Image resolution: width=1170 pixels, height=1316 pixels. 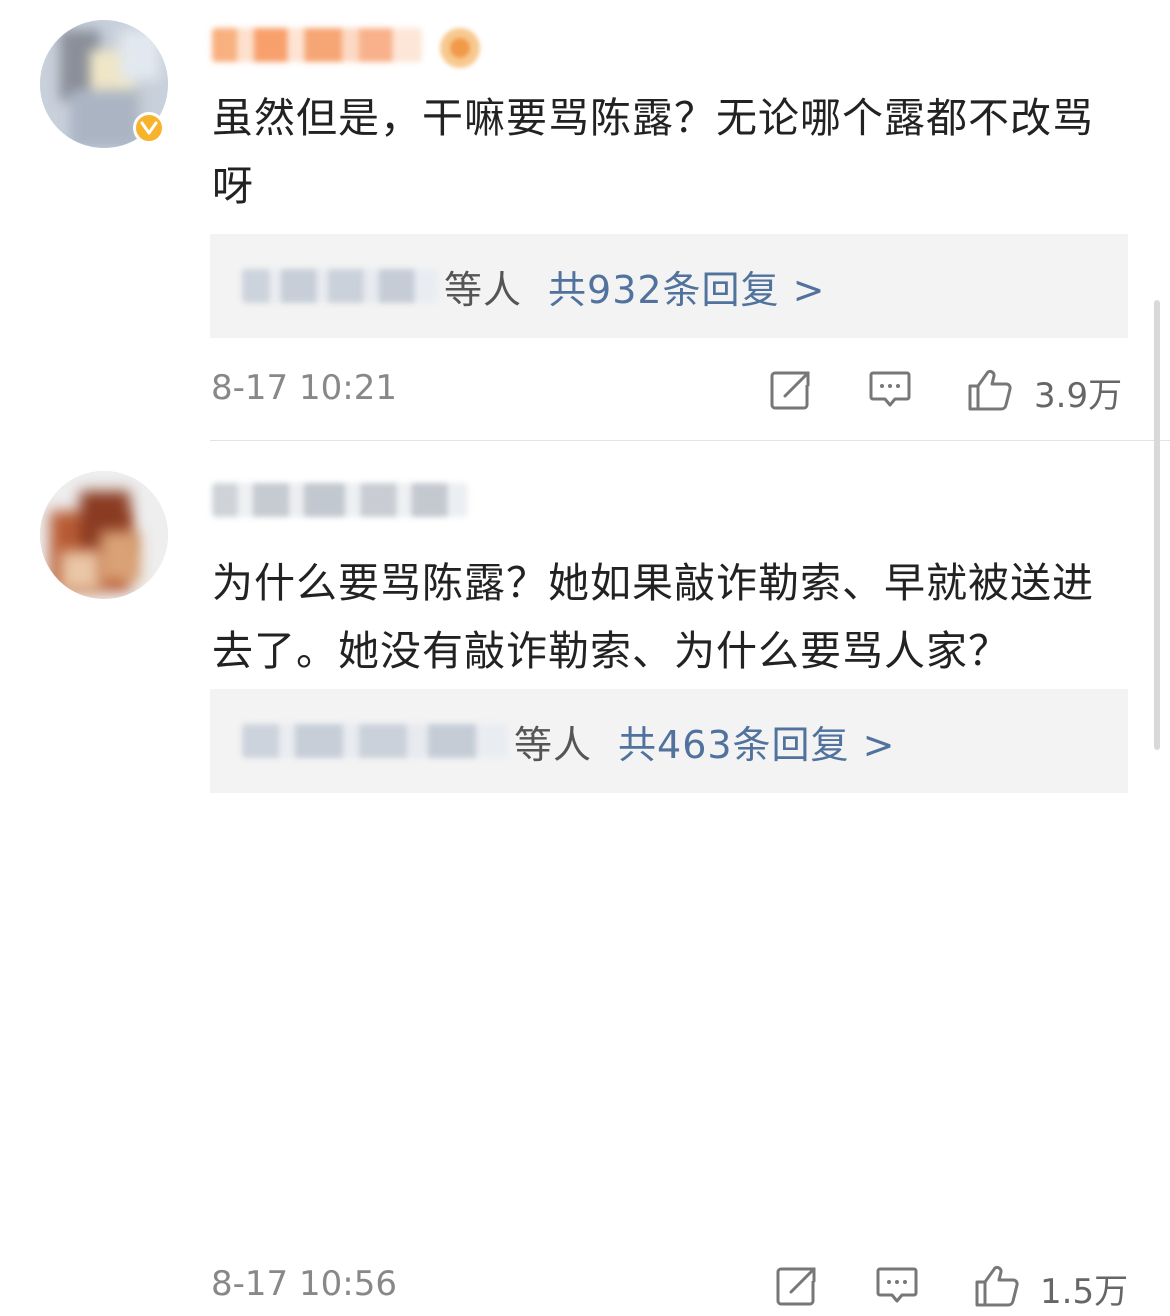 What do you see at coordinates (304, 1284) in the screenshot?
I see `timestamp: 8-17 10:56` at bounding box center [304, 1284].